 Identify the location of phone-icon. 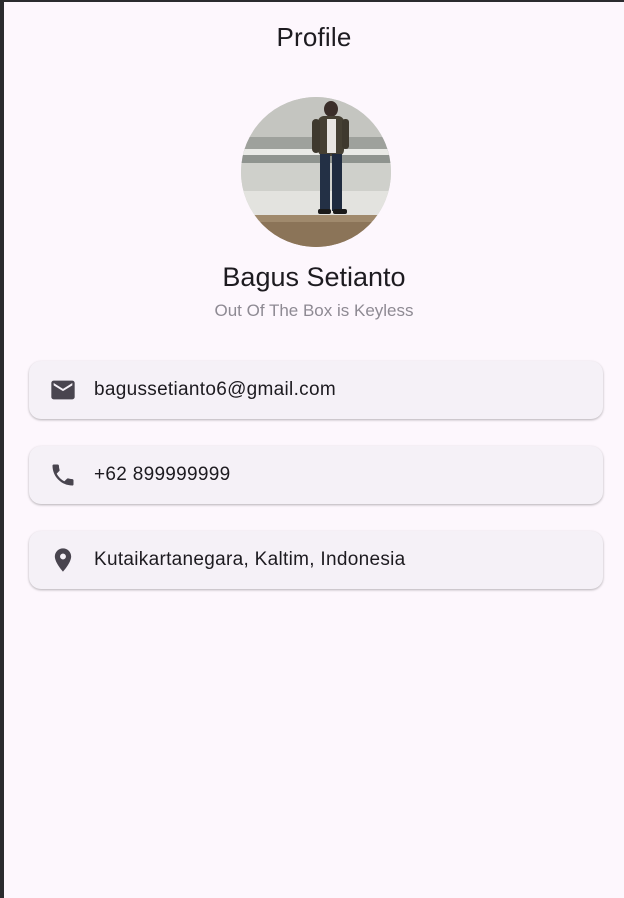
(63, 475).